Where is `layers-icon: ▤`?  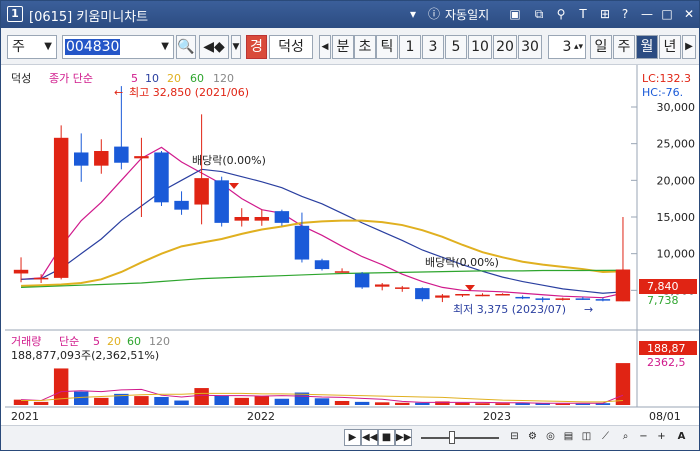 layers-icon: ▤ is located at coordinates (568, 437).